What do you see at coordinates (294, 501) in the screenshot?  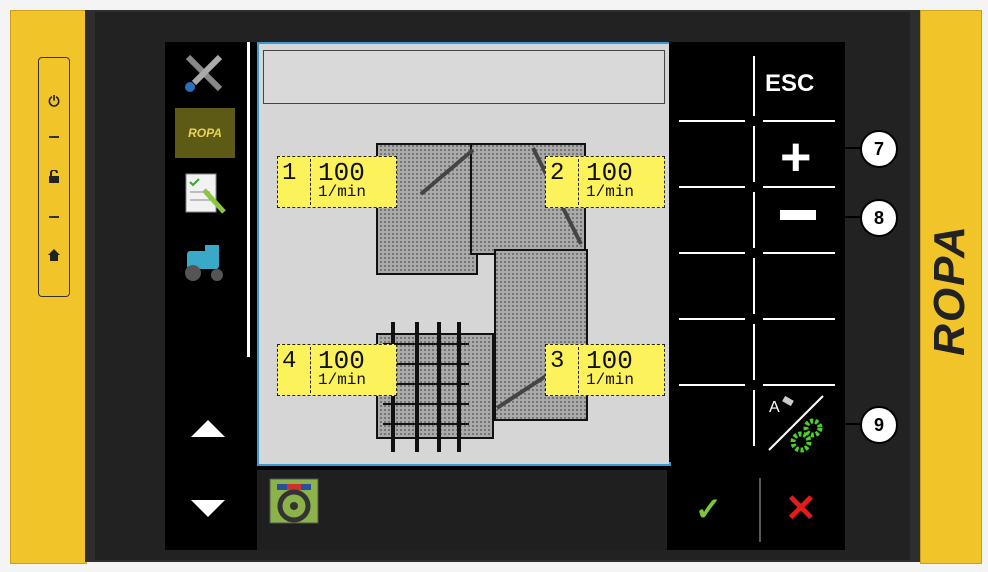 I see `steering-wheel-button` at bounding box center [294, 501].